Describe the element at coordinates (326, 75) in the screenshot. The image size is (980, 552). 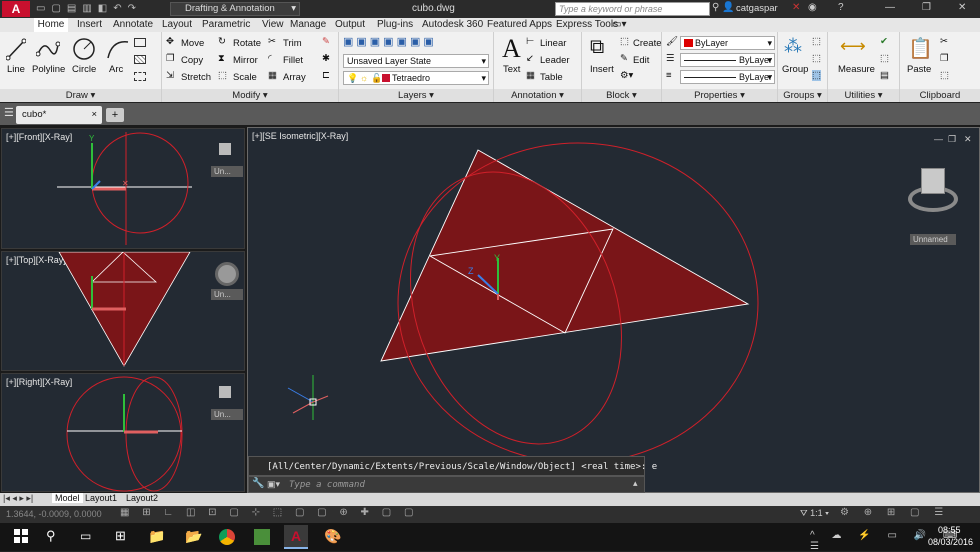
I see `offset-icon: ⊏` at that location.